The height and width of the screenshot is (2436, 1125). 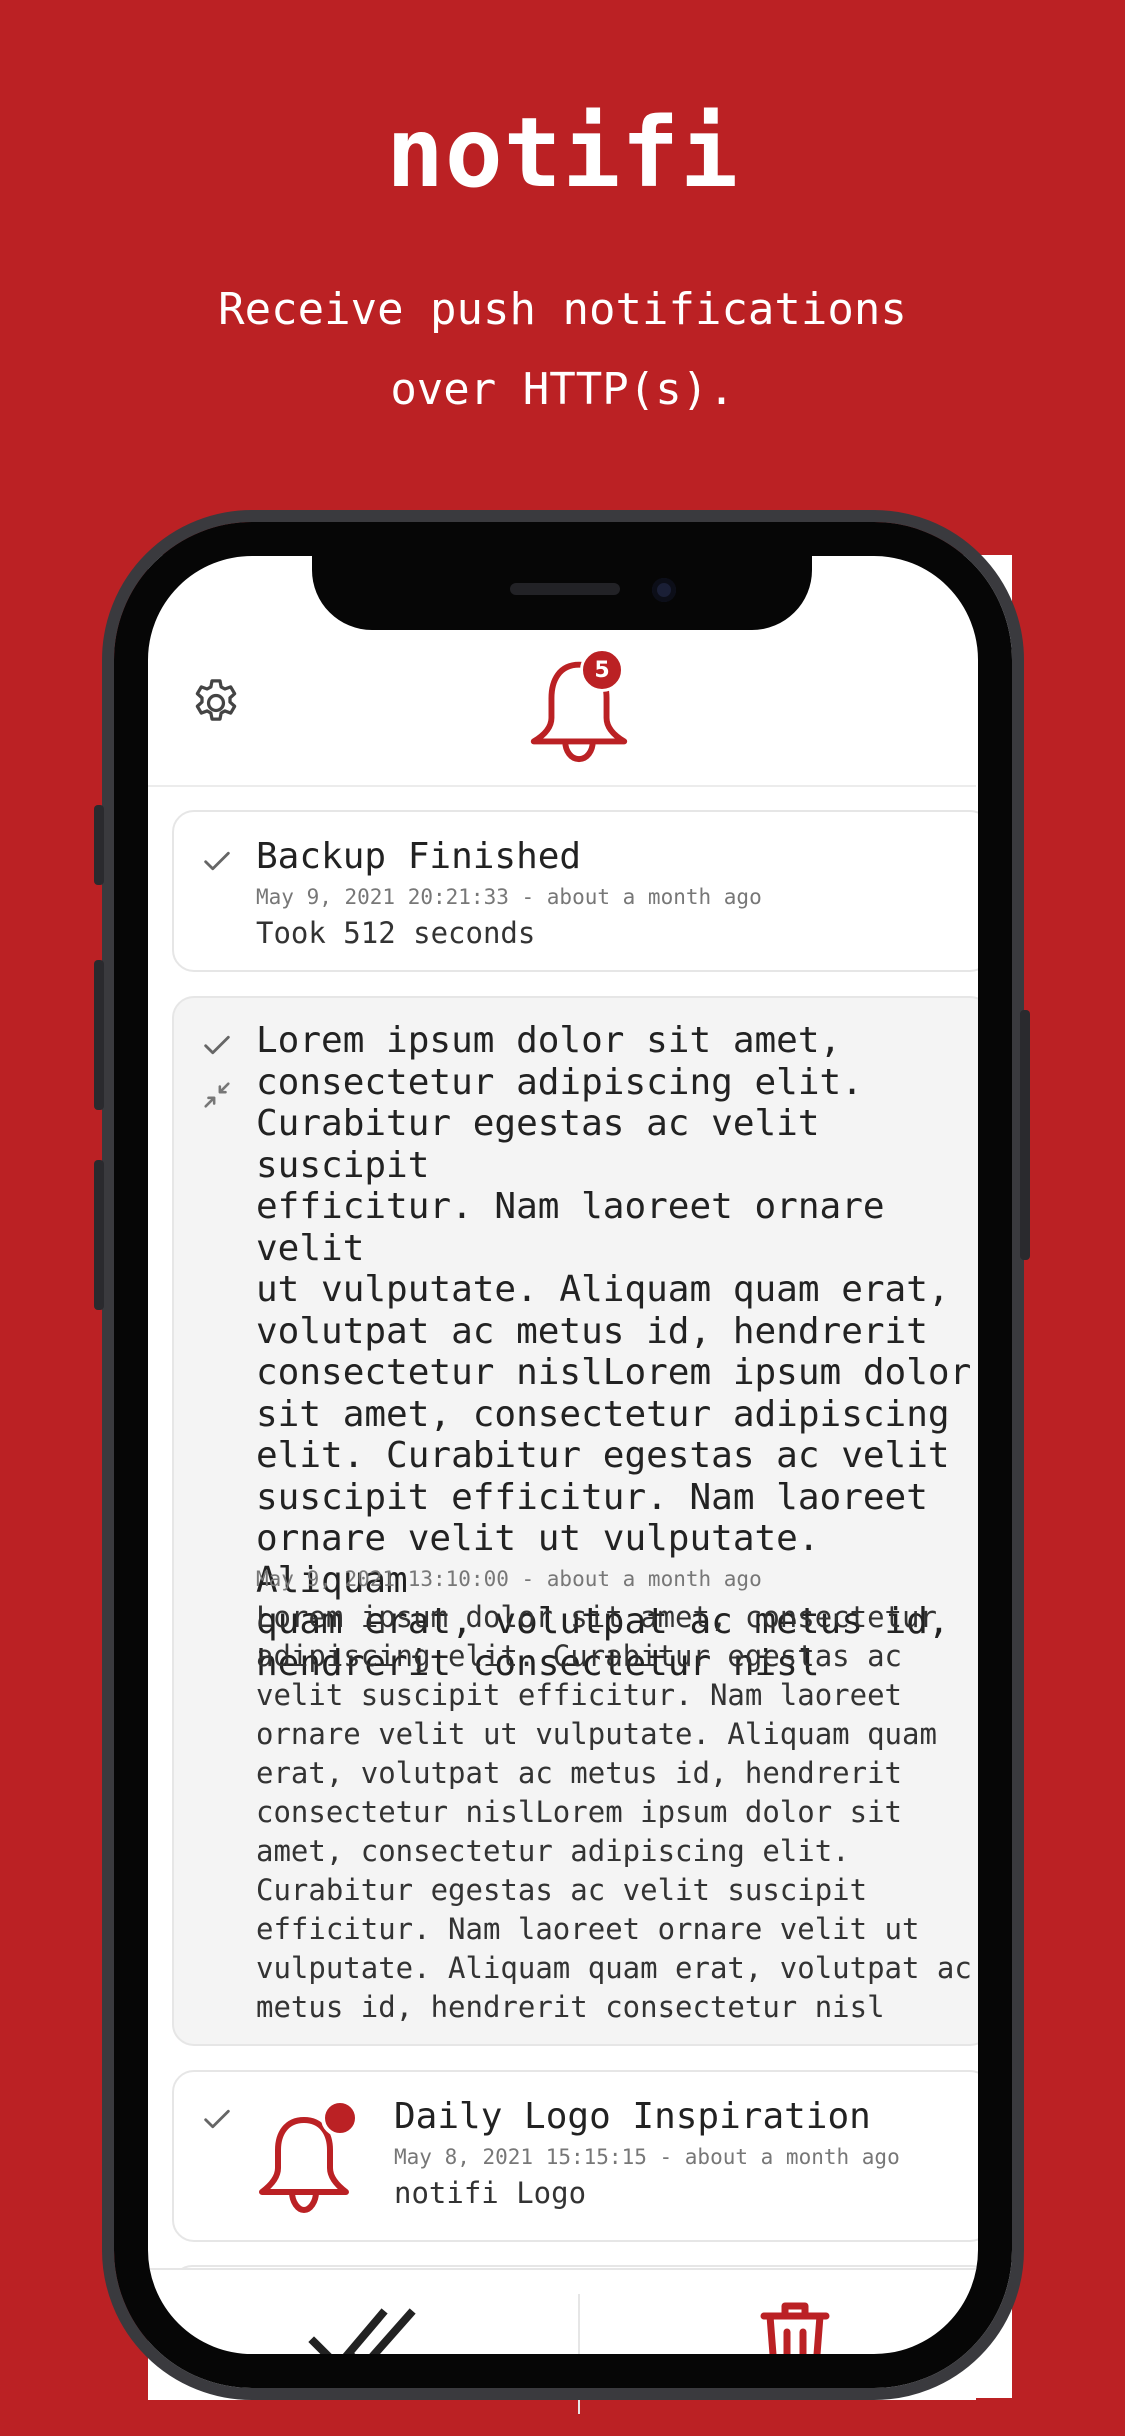 What do you see at coordinates (565, 589) in the screenshot?
I see `phone-speaker` at bounding box center [565, 589].